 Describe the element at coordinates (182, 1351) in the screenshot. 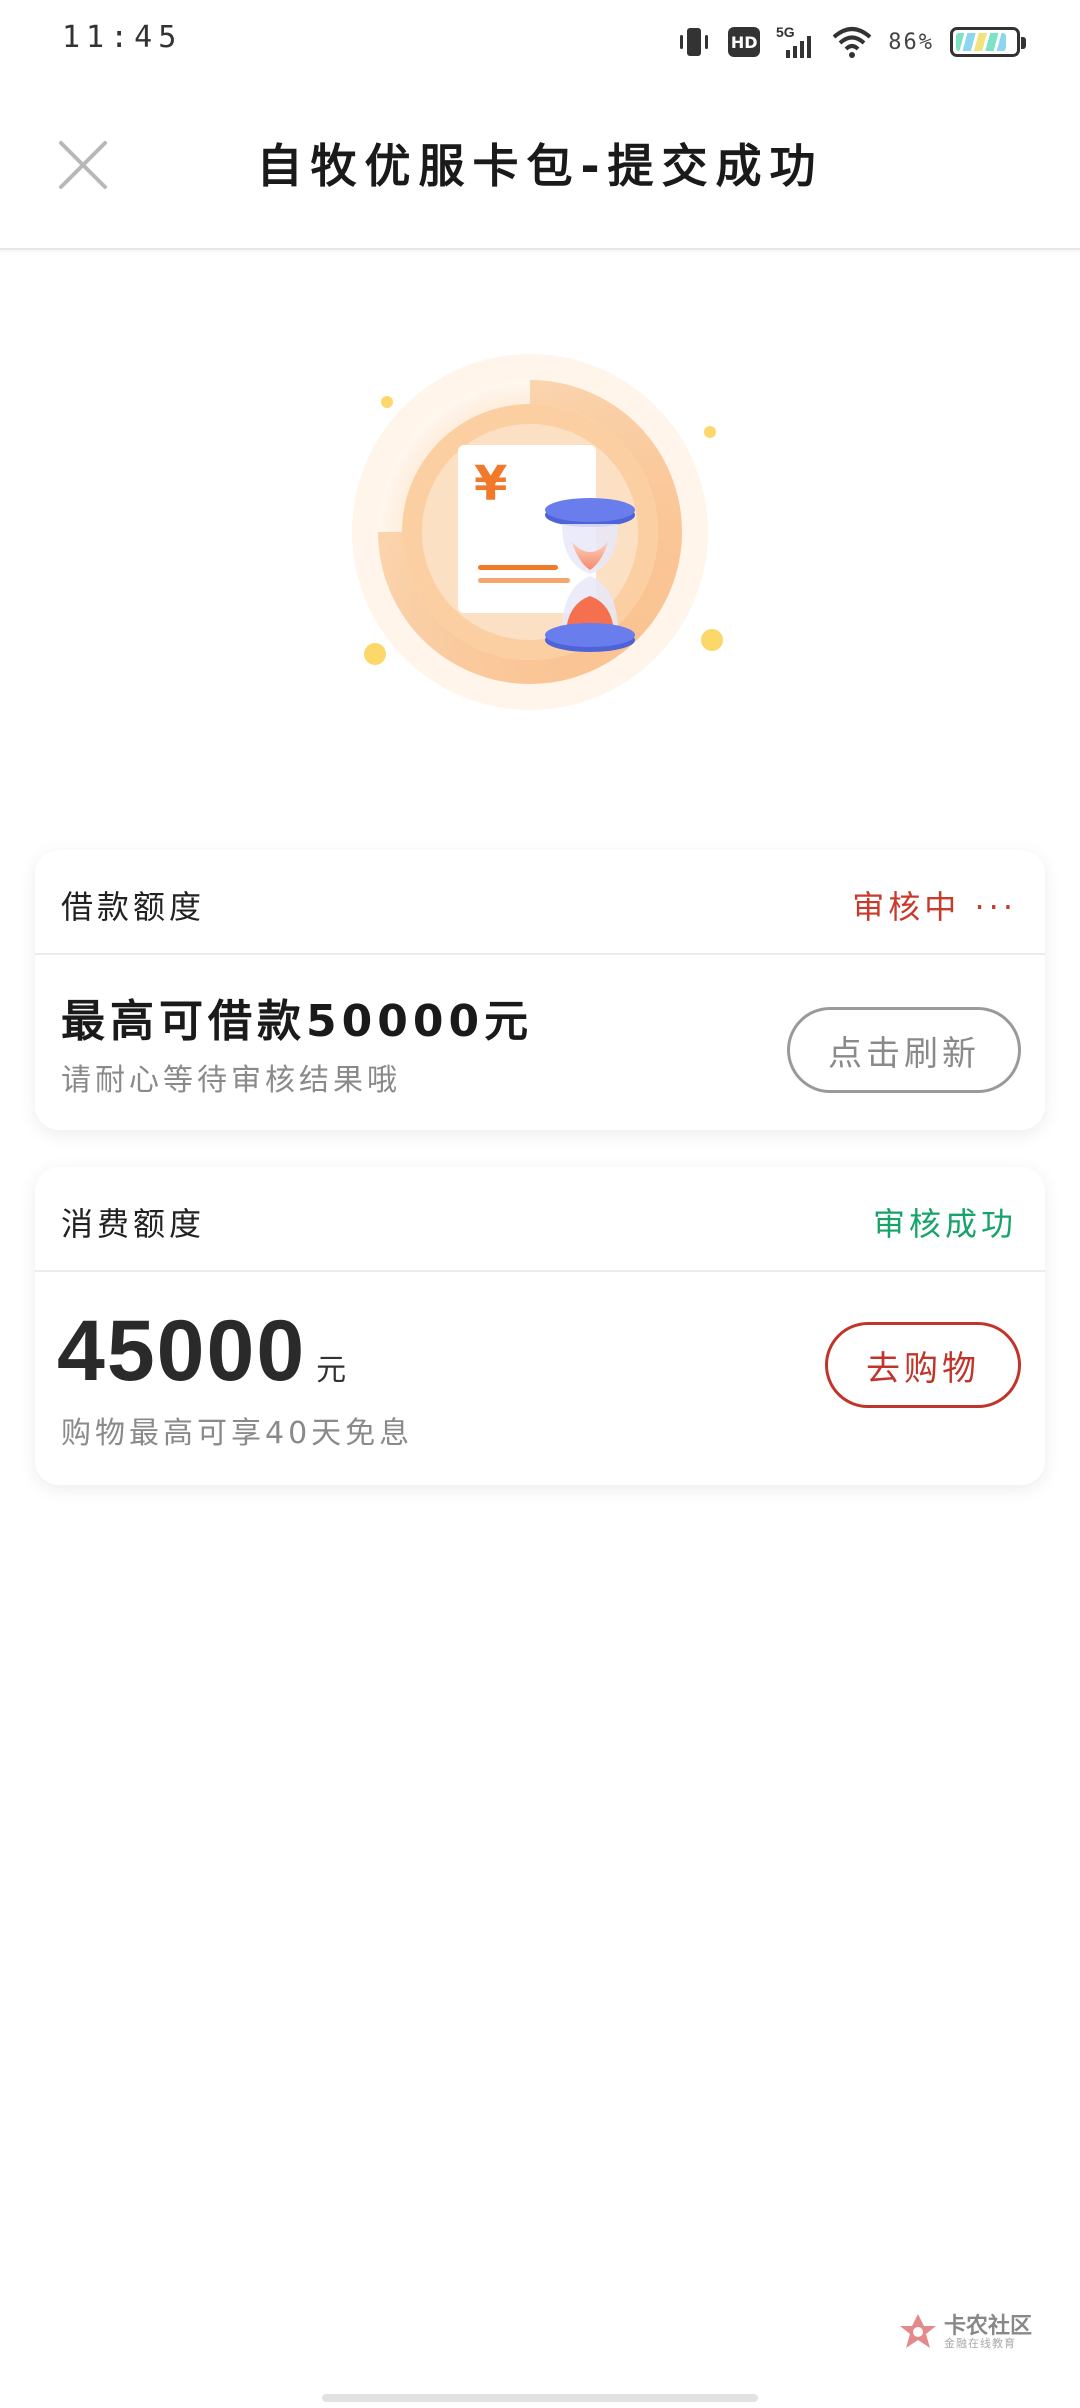

I see `consume-amount: 45000` at that location.